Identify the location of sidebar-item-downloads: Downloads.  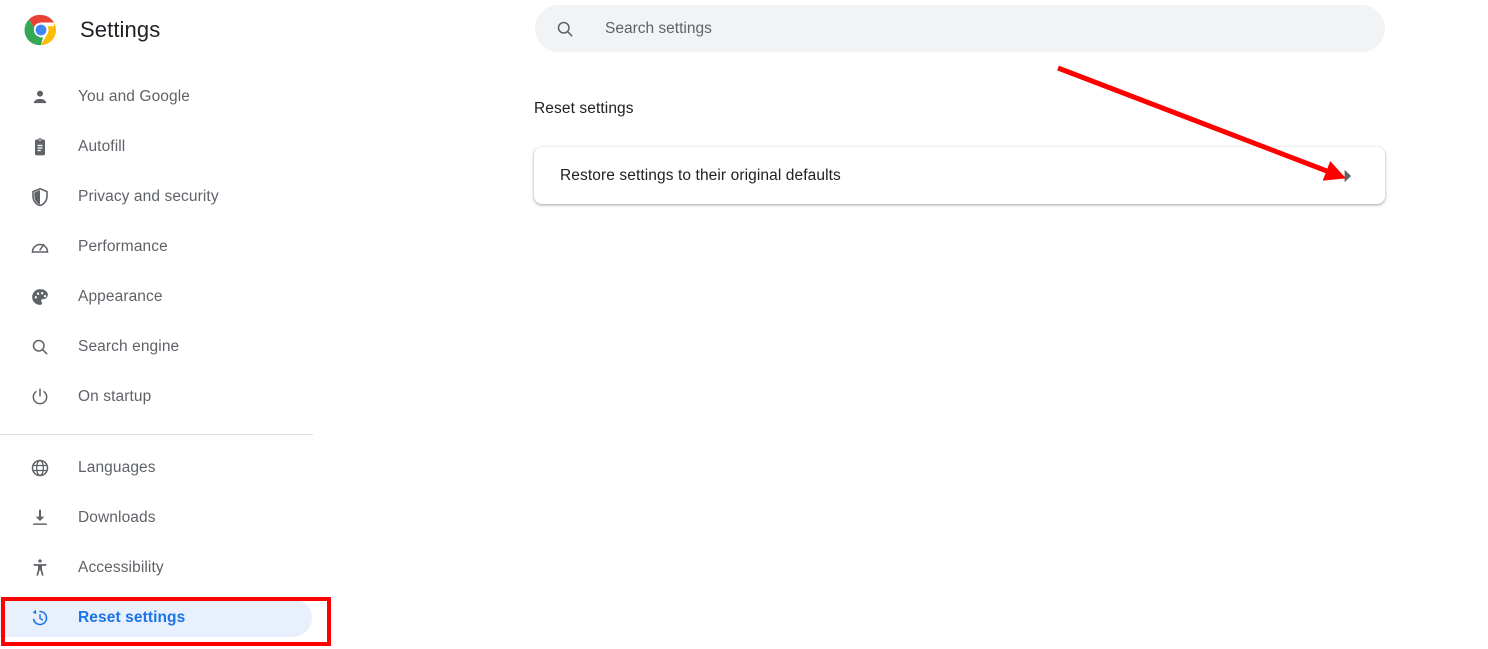
(170, 518).